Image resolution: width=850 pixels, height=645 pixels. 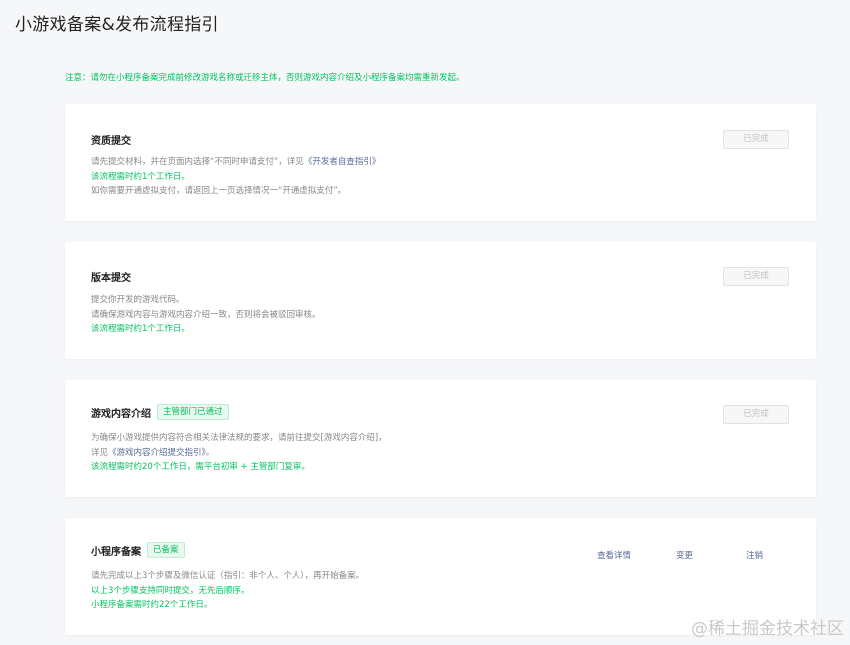 I want to click on card-title: 版本提交, so click(x=111, y=278).